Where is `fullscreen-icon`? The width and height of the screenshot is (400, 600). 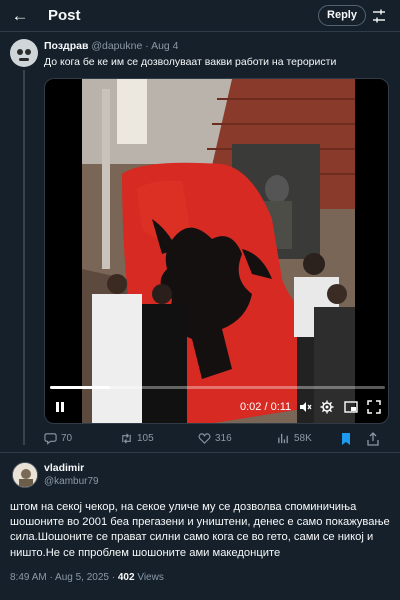 fullscreen-icon is located at coordinates (374, 407).